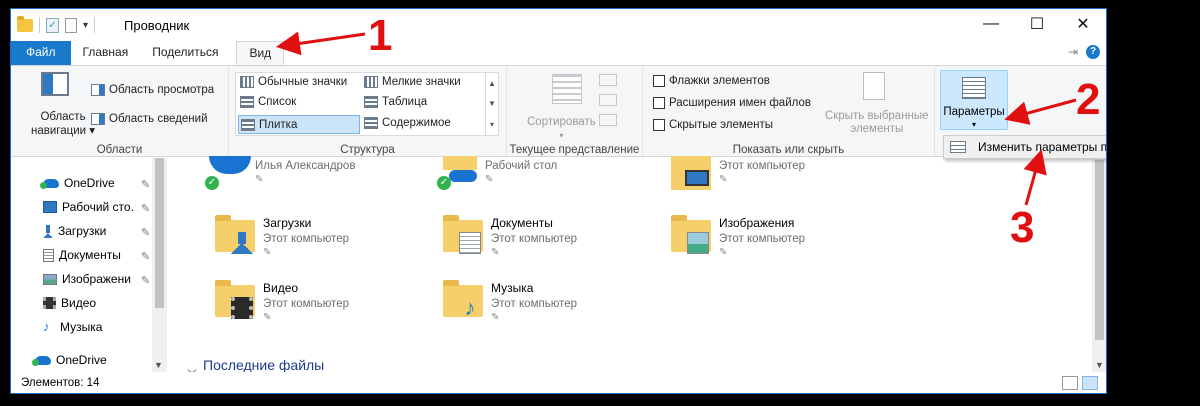 Image resolution: width=1200 pixels, height=406 pixels. Describe the element at coordinates (713, 125) in the screenshot. I see `checkbox-hidden-items: Скрытые элементы` at that location.